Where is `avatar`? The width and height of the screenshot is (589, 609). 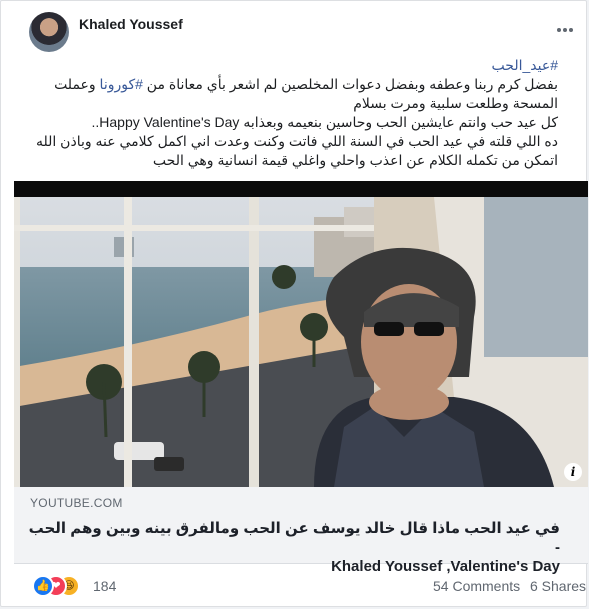
avatar is located at coordinates (49, 32).